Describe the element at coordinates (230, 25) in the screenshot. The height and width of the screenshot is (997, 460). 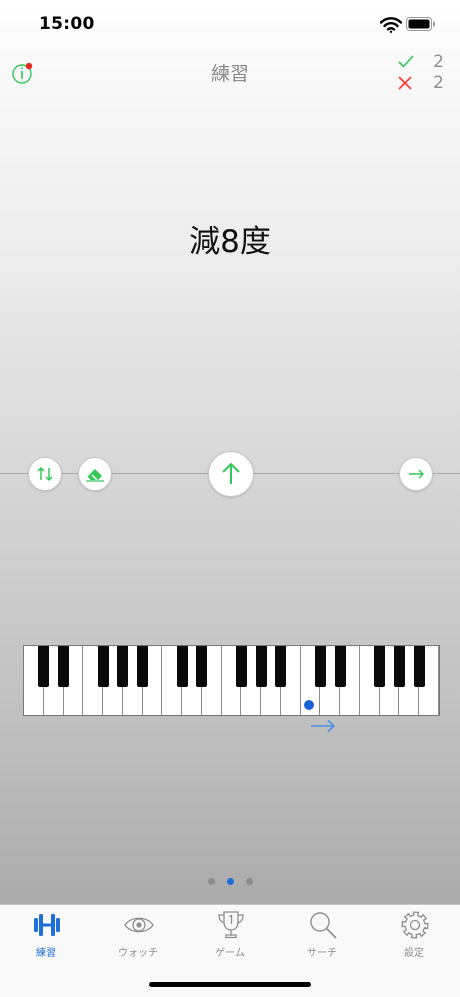
I see `status-bar: 15:00` at that location.